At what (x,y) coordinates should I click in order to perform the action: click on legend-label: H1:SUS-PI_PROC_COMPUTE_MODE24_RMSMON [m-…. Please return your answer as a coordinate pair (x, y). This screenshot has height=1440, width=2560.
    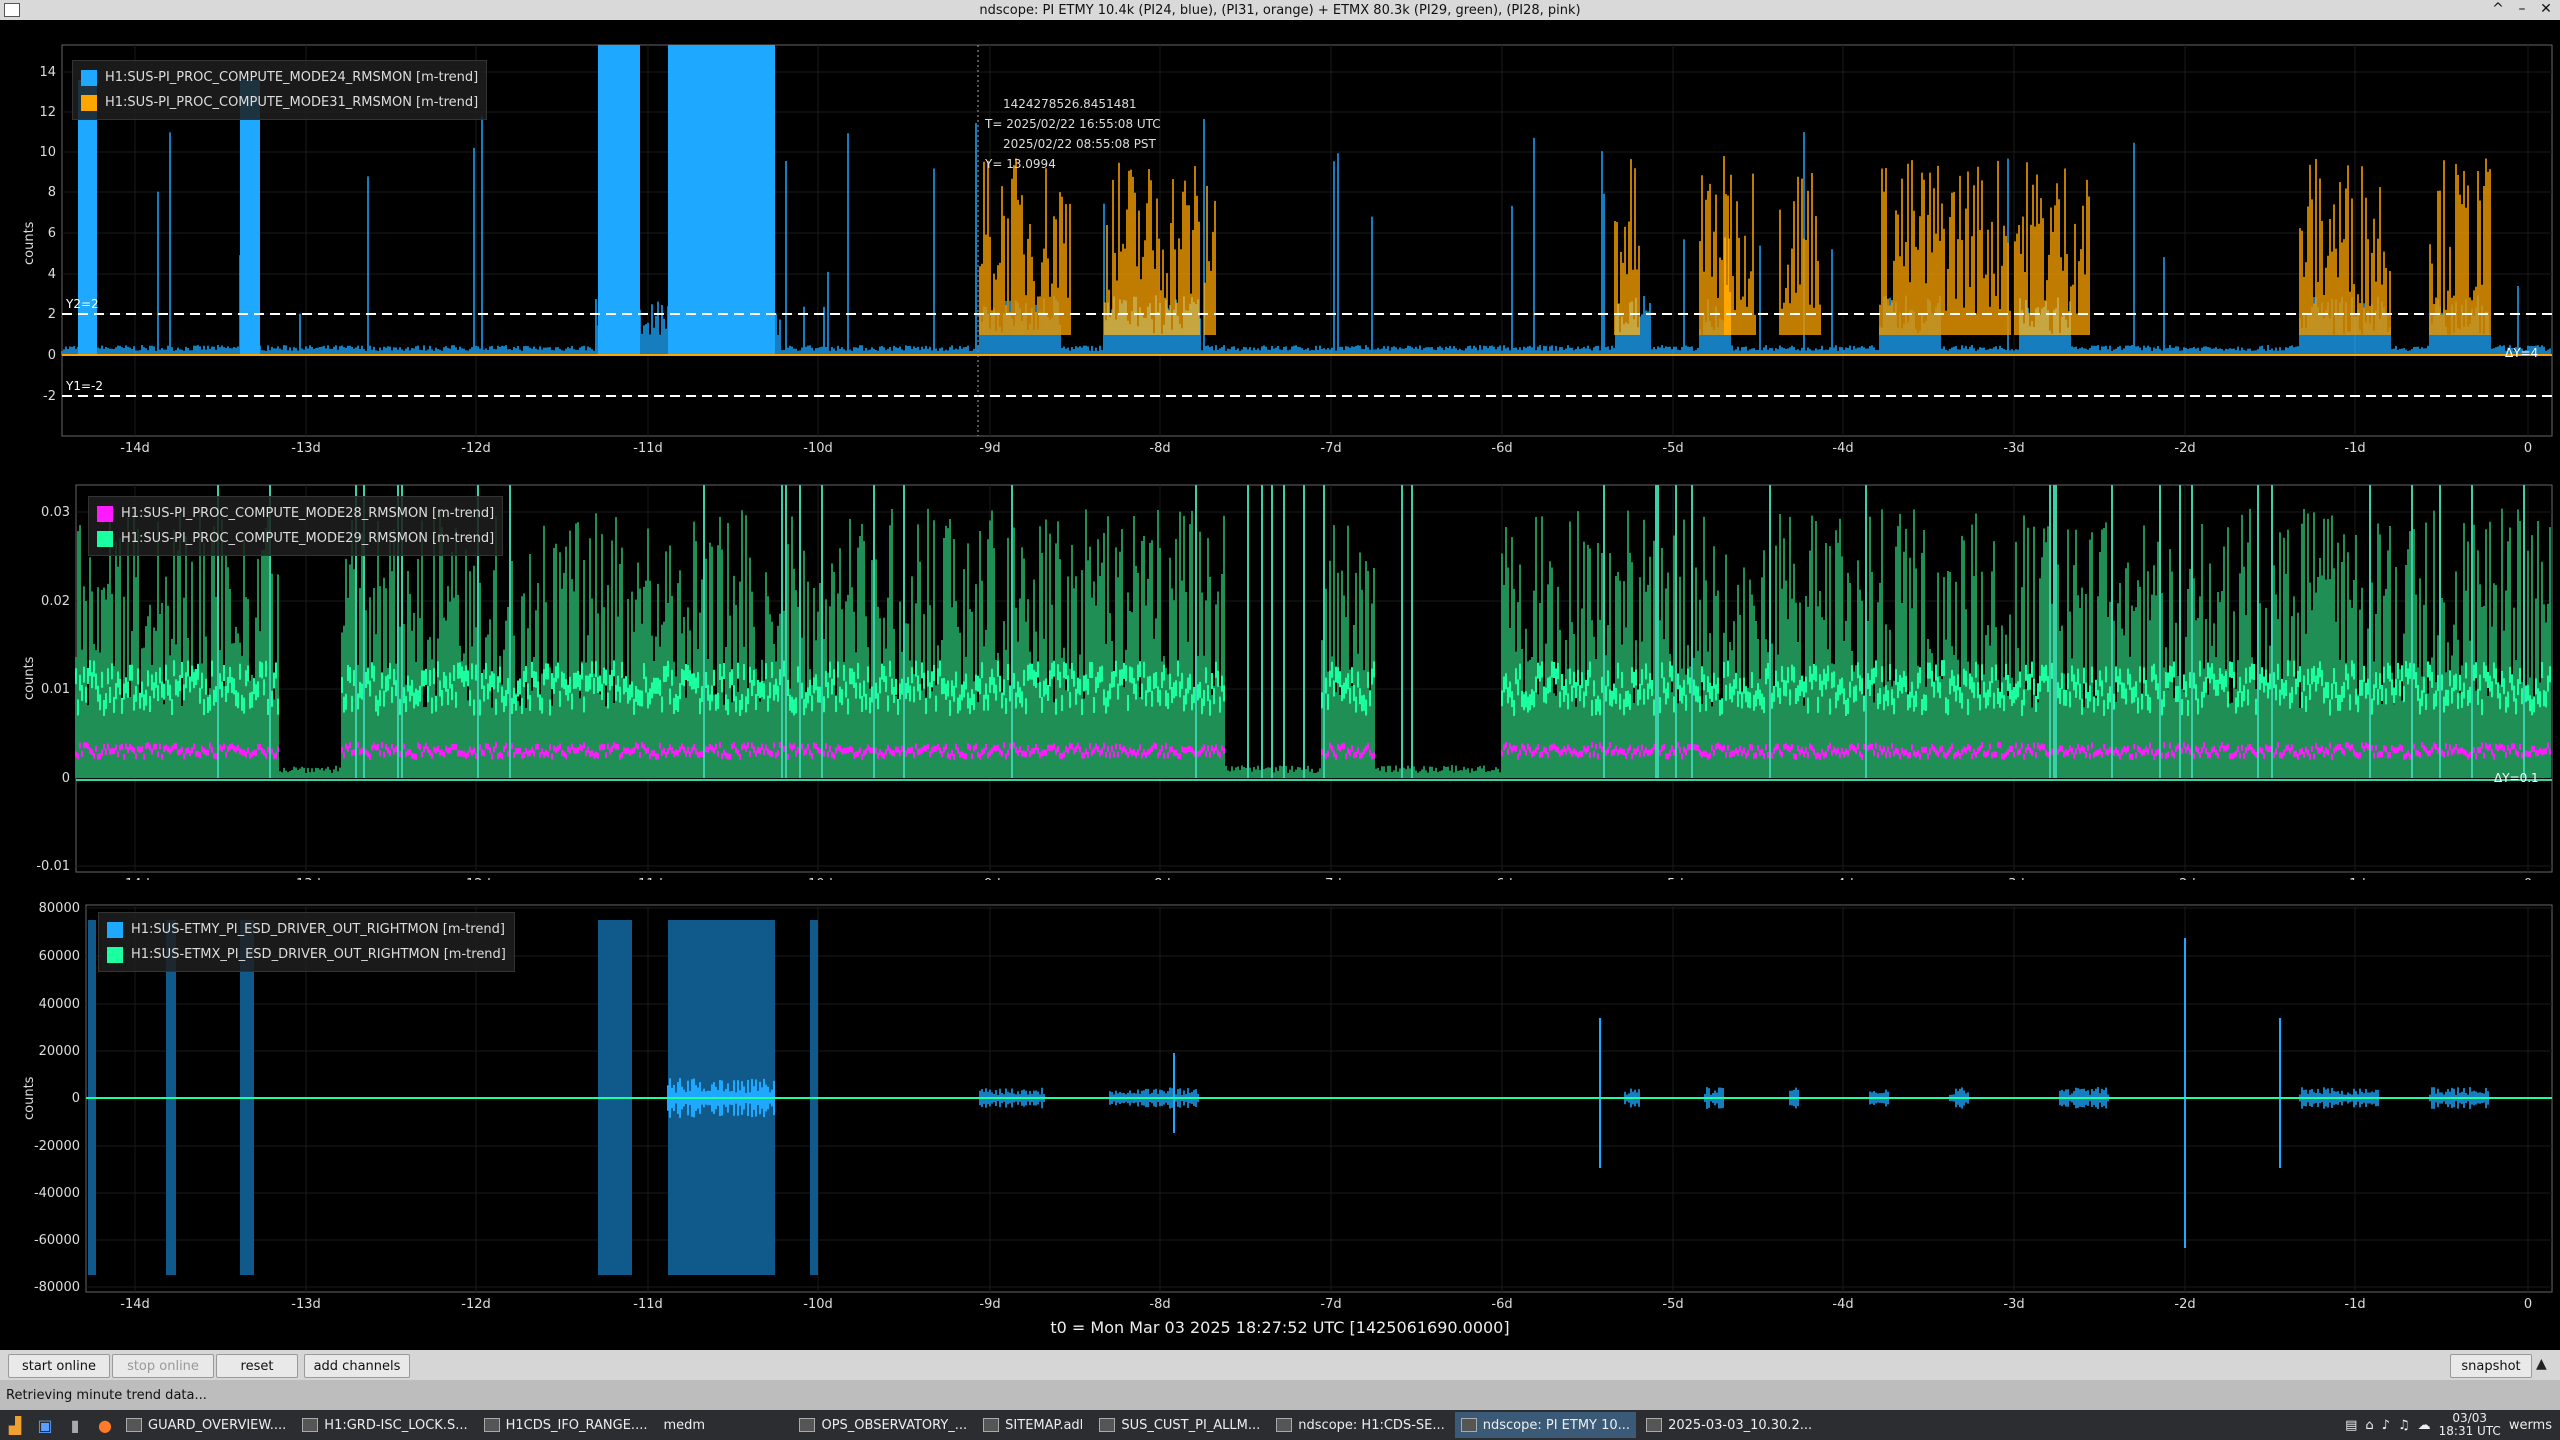
    Looking at the image, I should click on (292, 77).